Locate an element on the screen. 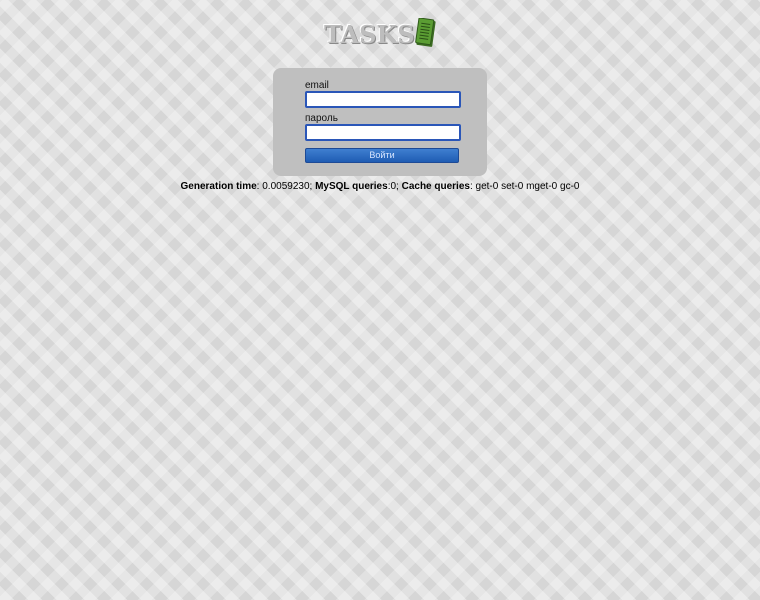  generation-time-value: : 0.0059230; is located at coordinates (284, 186).